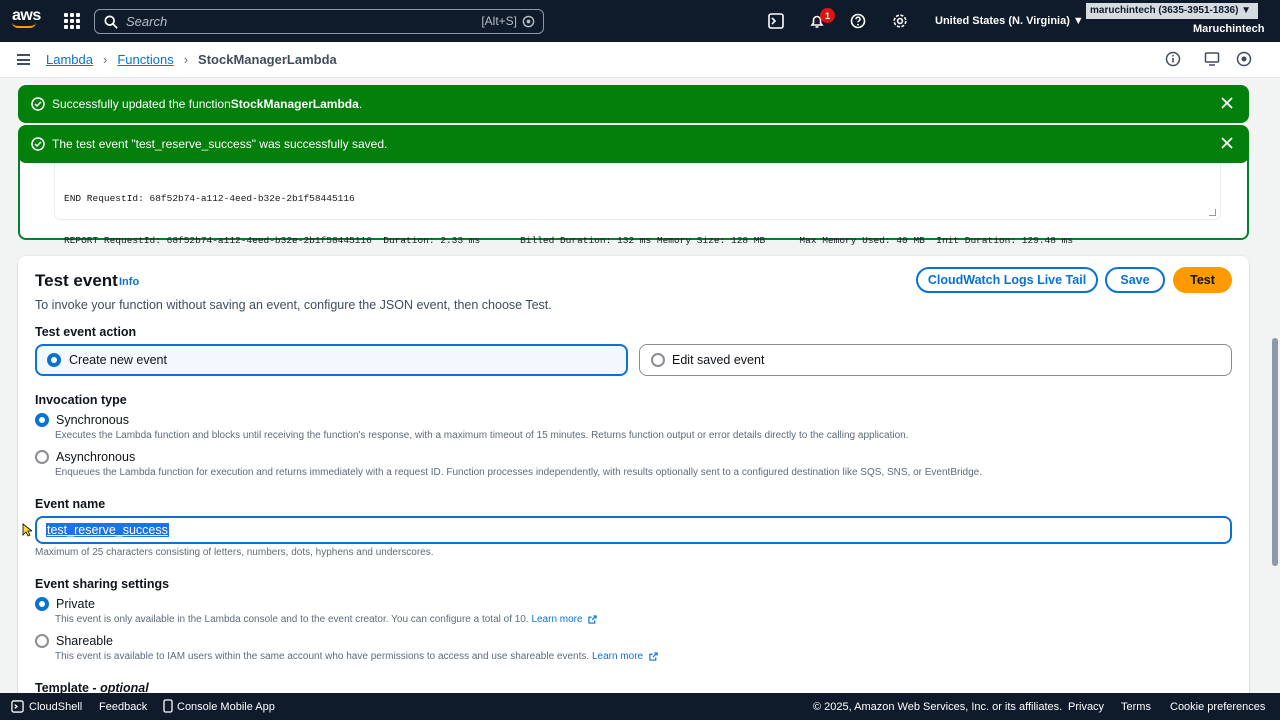 The image size is (1280, 720). I want to click on breadcrumb-functions: Functions, so click(145, 59).